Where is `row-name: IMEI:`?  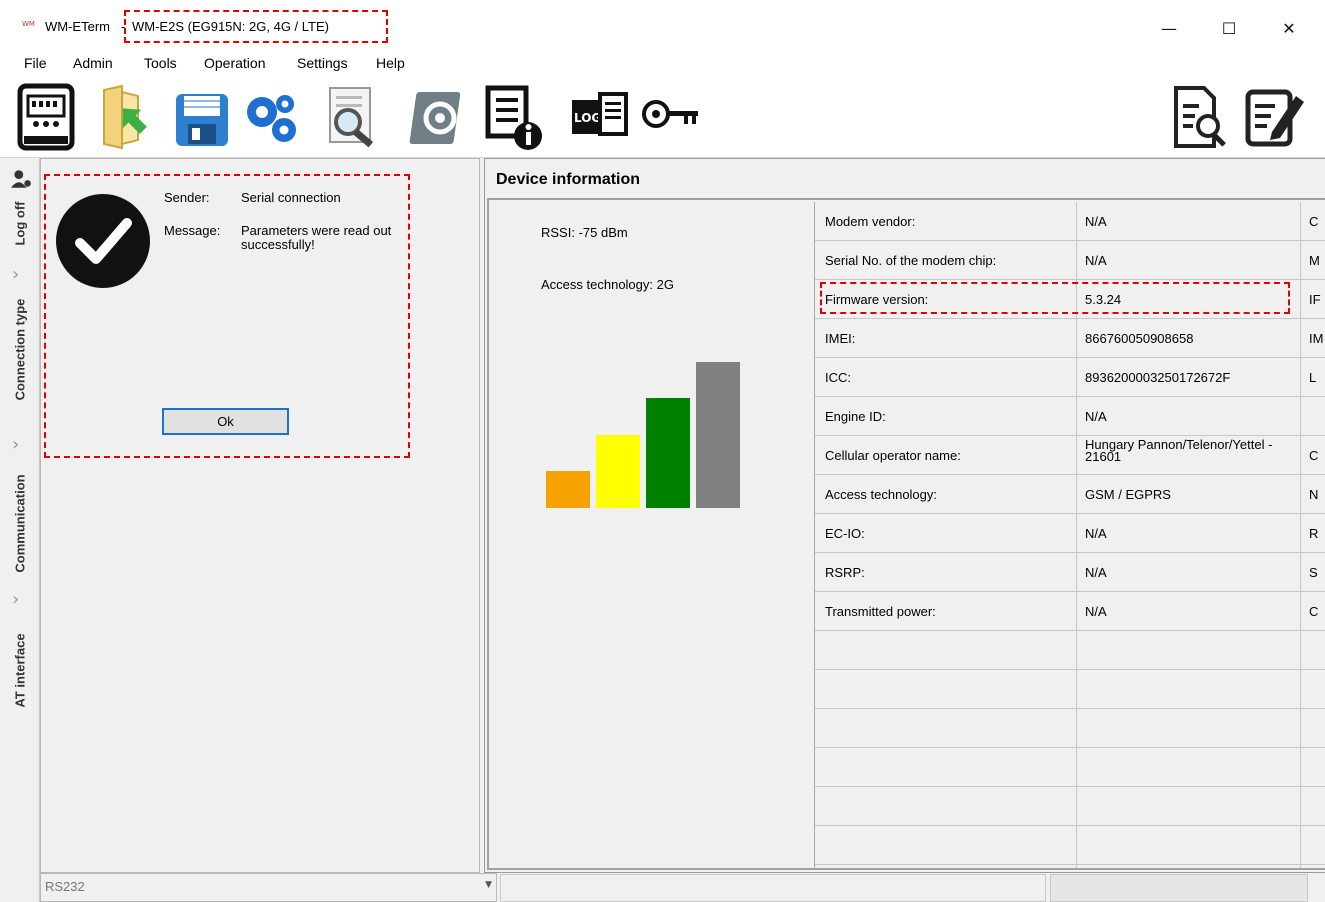
row-name: IMEI: is located at coordinates (840, 338).